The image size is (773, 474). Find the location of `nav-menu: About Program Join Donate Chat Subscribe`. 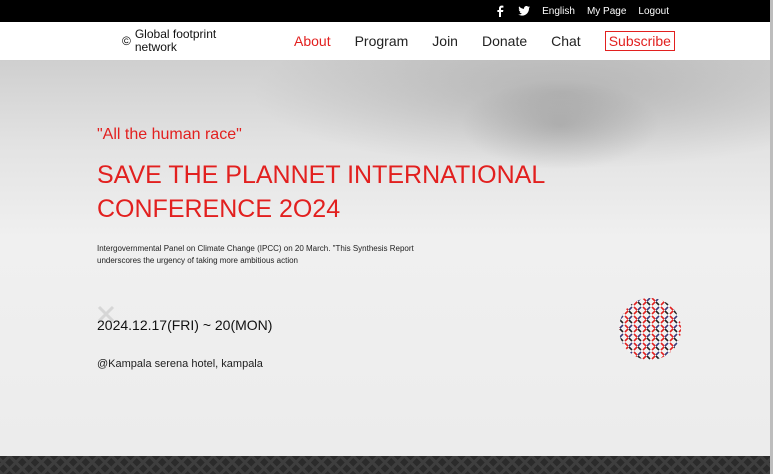

nav-menu: About Program Join Donate Chat Subscribe is located at coordinates (484, 41).